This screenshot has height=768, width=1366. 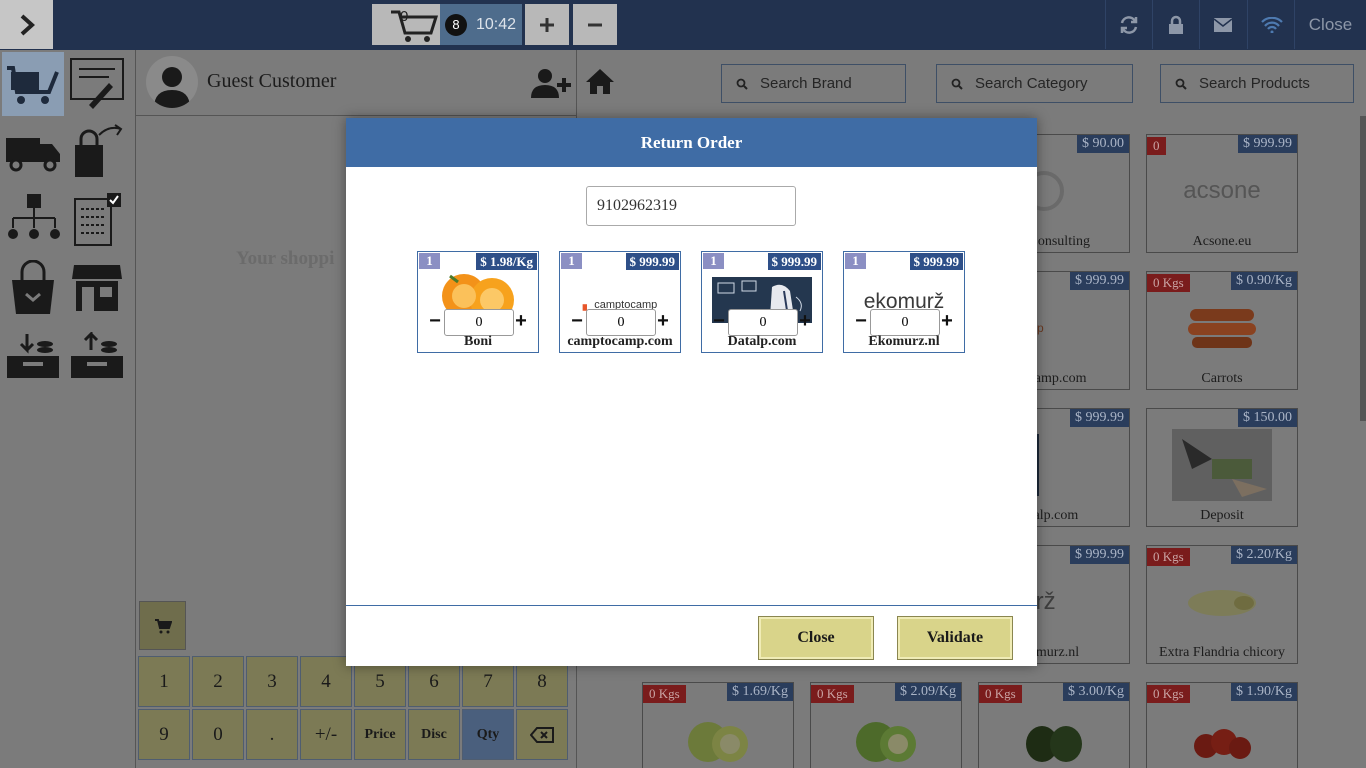 What do you see at coordinates (434, 734) in the screenshot?
I see `numpad-key-disc: Disc` at bounding box center [434, 734].